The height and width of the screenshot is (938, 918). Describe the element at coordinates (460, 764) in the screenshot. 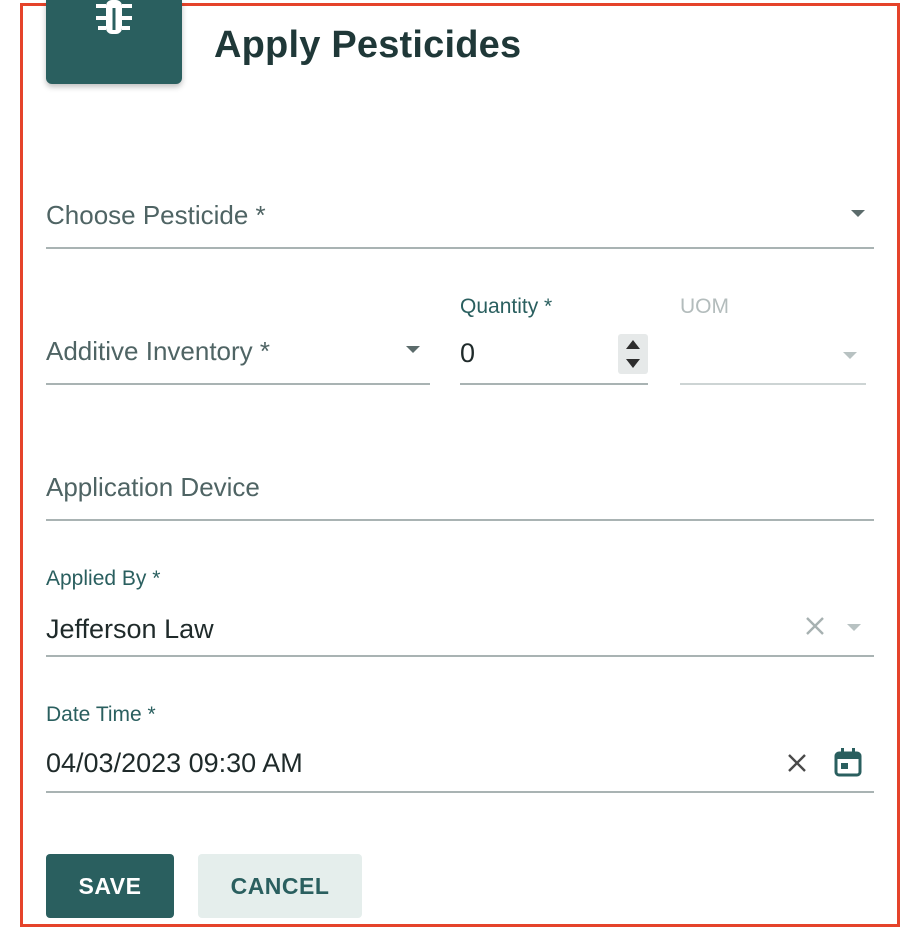

I see `date-time-input: 04/03/2023 09:30 AM` at that location.